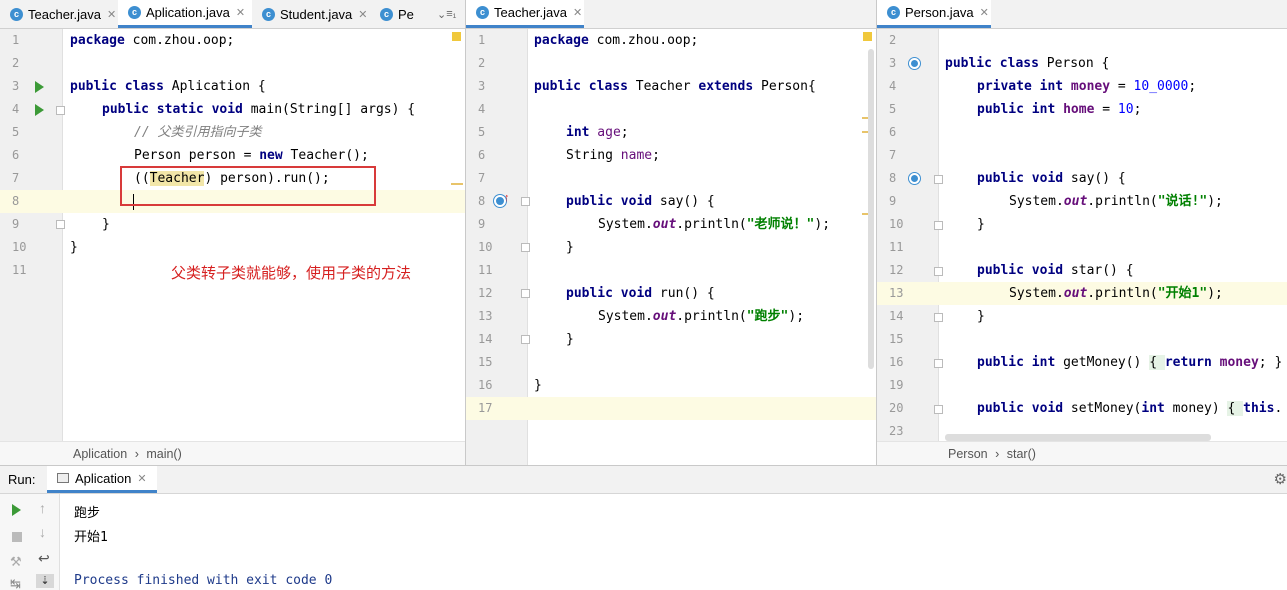  What do you see at coordinates (485, 247) in the screenshot?
I see `line-number: 10` at bounding box center [485, 247].